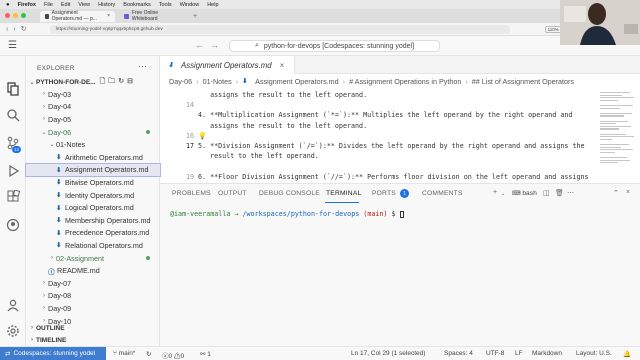  What do you see at coordinates (13, 171) in the screenshot?
I see `run-debug-icon` at bounding box center [13, 171].